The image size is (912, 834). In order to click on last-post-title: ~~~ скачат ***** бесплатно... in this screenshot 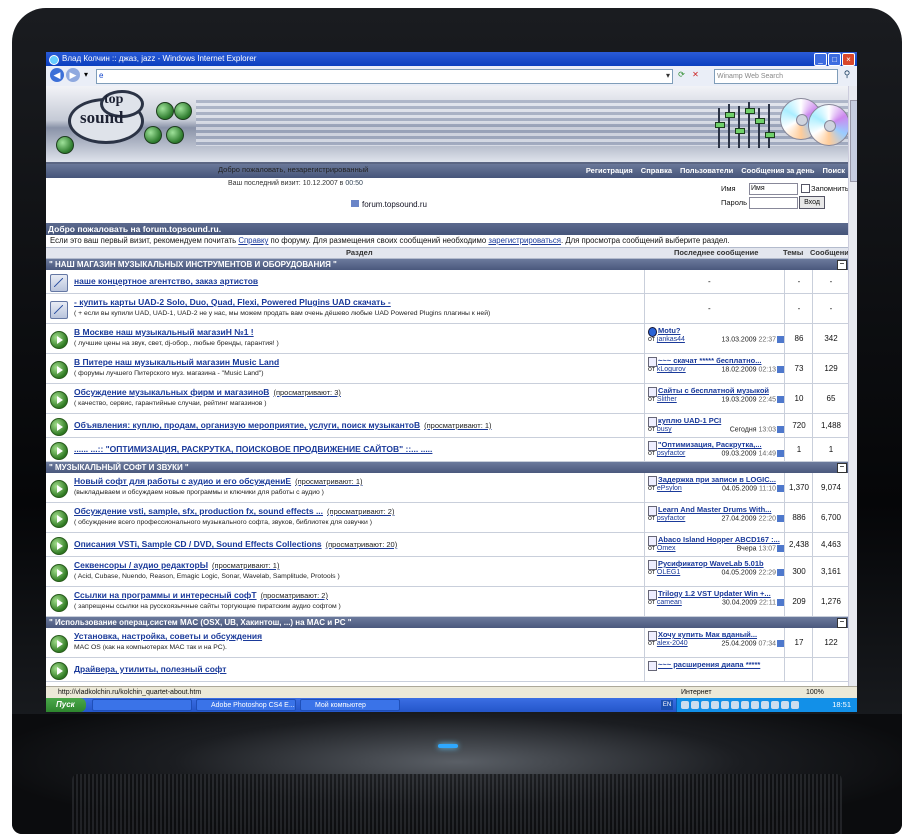, I will do `click(709, 360)`.